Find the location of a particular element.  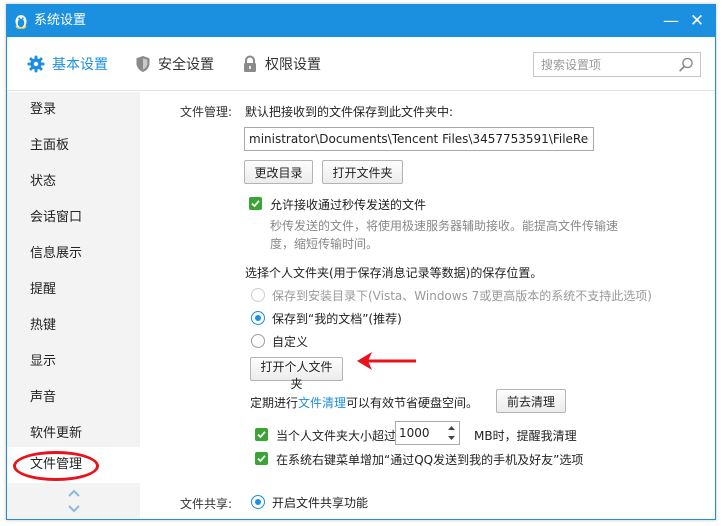

search-input is located at coordinates (604, 64).